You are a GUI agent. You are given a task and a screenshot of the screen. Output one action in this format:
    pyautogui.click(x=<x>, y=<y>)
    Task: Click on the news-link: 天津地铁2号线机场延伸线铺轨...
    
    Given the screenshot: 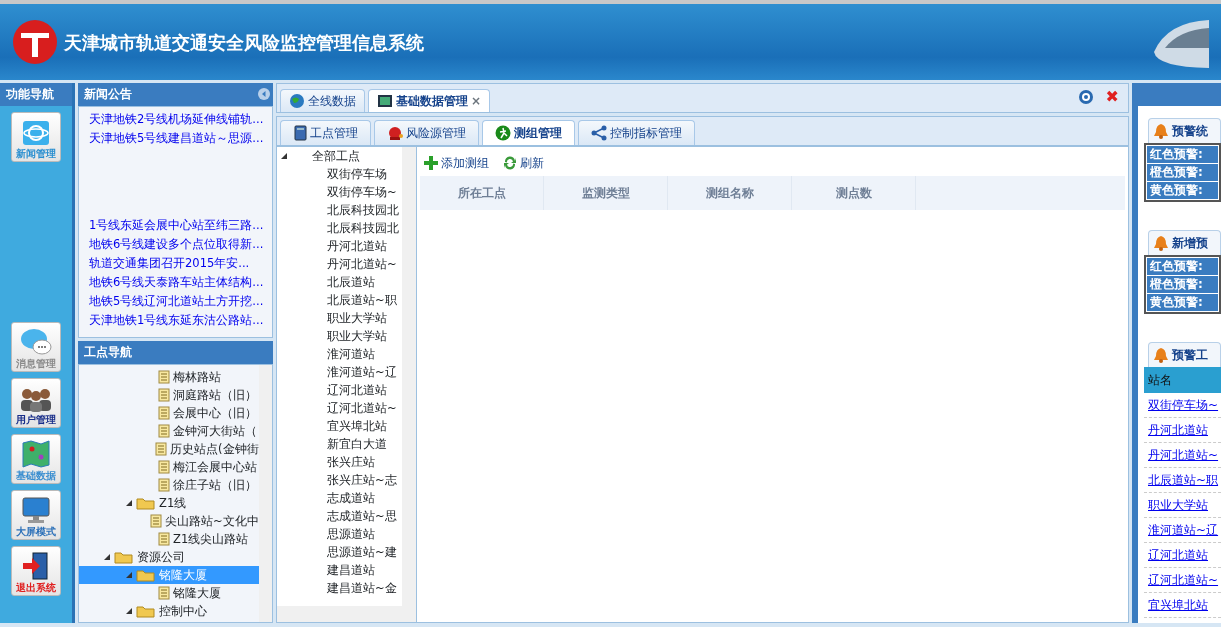 What is the action you would take?
    pyautogui.click(x=175, y=119)
    